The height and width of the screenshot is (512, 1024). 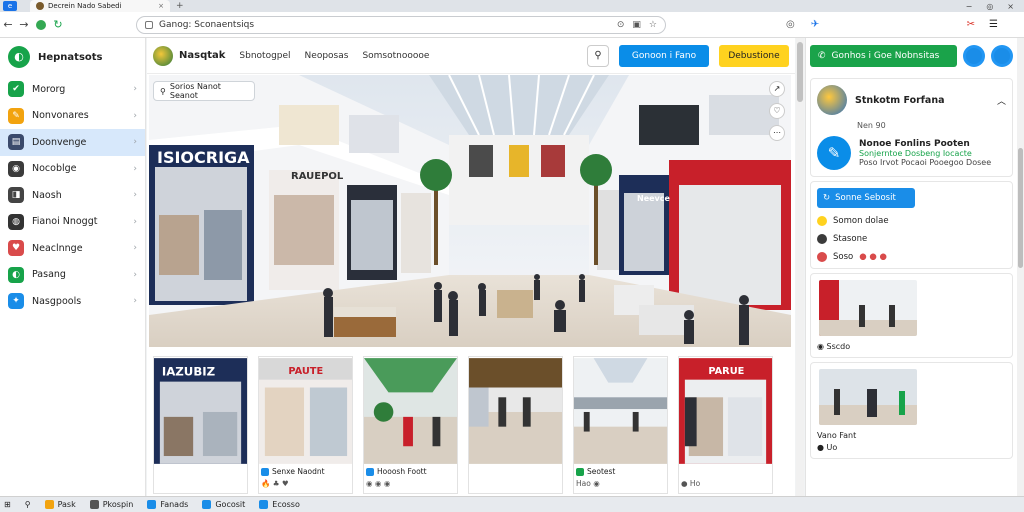 I want to click on sidebar-item-icon: ▤, so click(x=16, y=142).